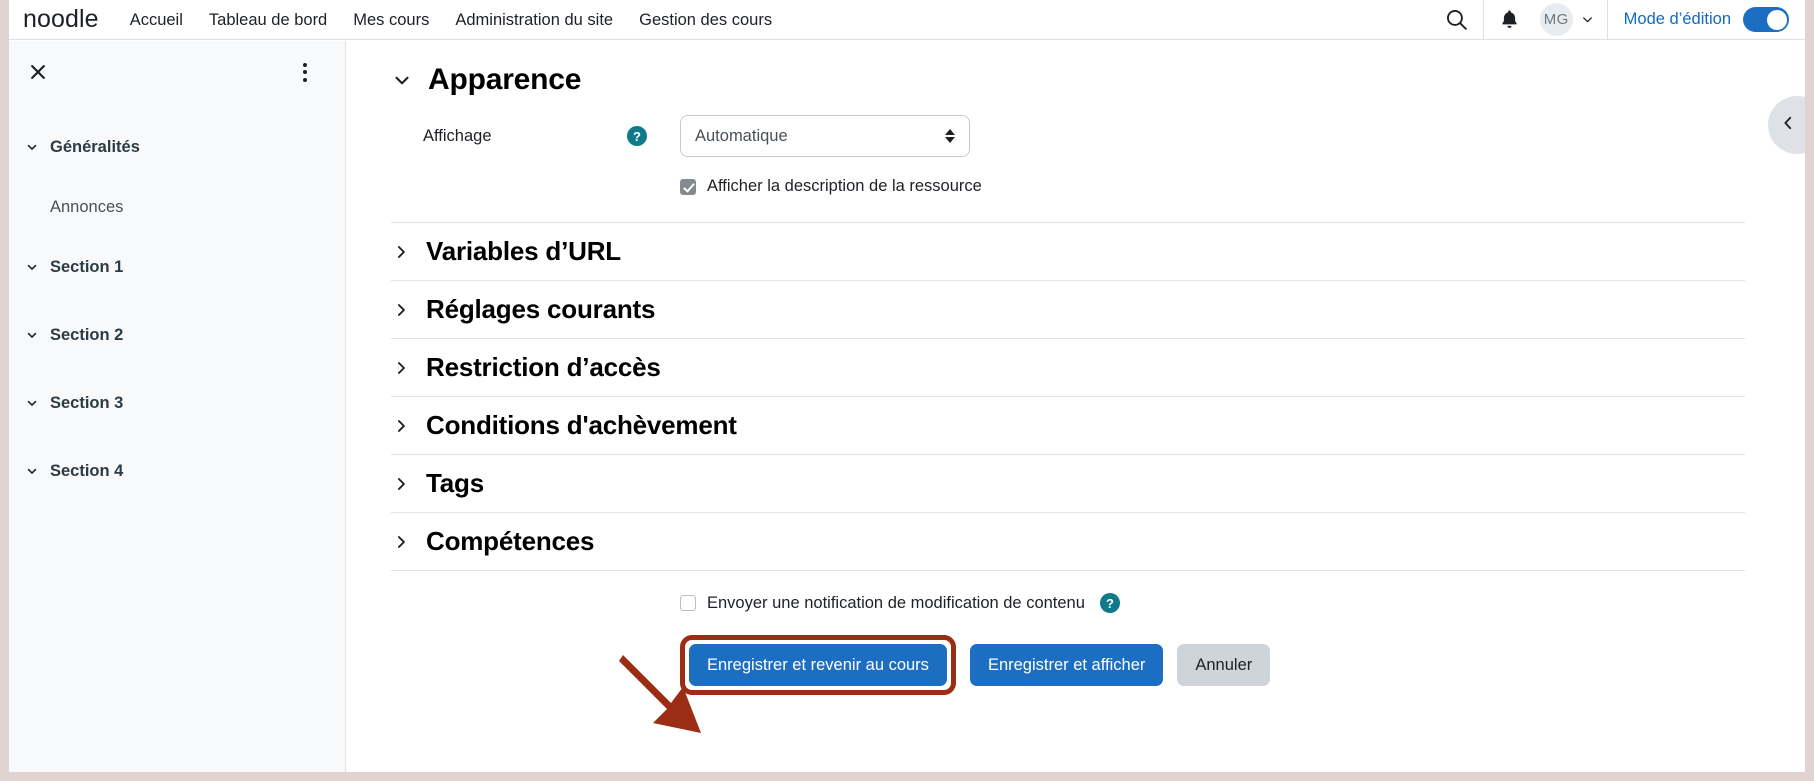  Describe the element at coordinates (305, 72) in the screenshot. I see `kebab-menu-icon` at that location.